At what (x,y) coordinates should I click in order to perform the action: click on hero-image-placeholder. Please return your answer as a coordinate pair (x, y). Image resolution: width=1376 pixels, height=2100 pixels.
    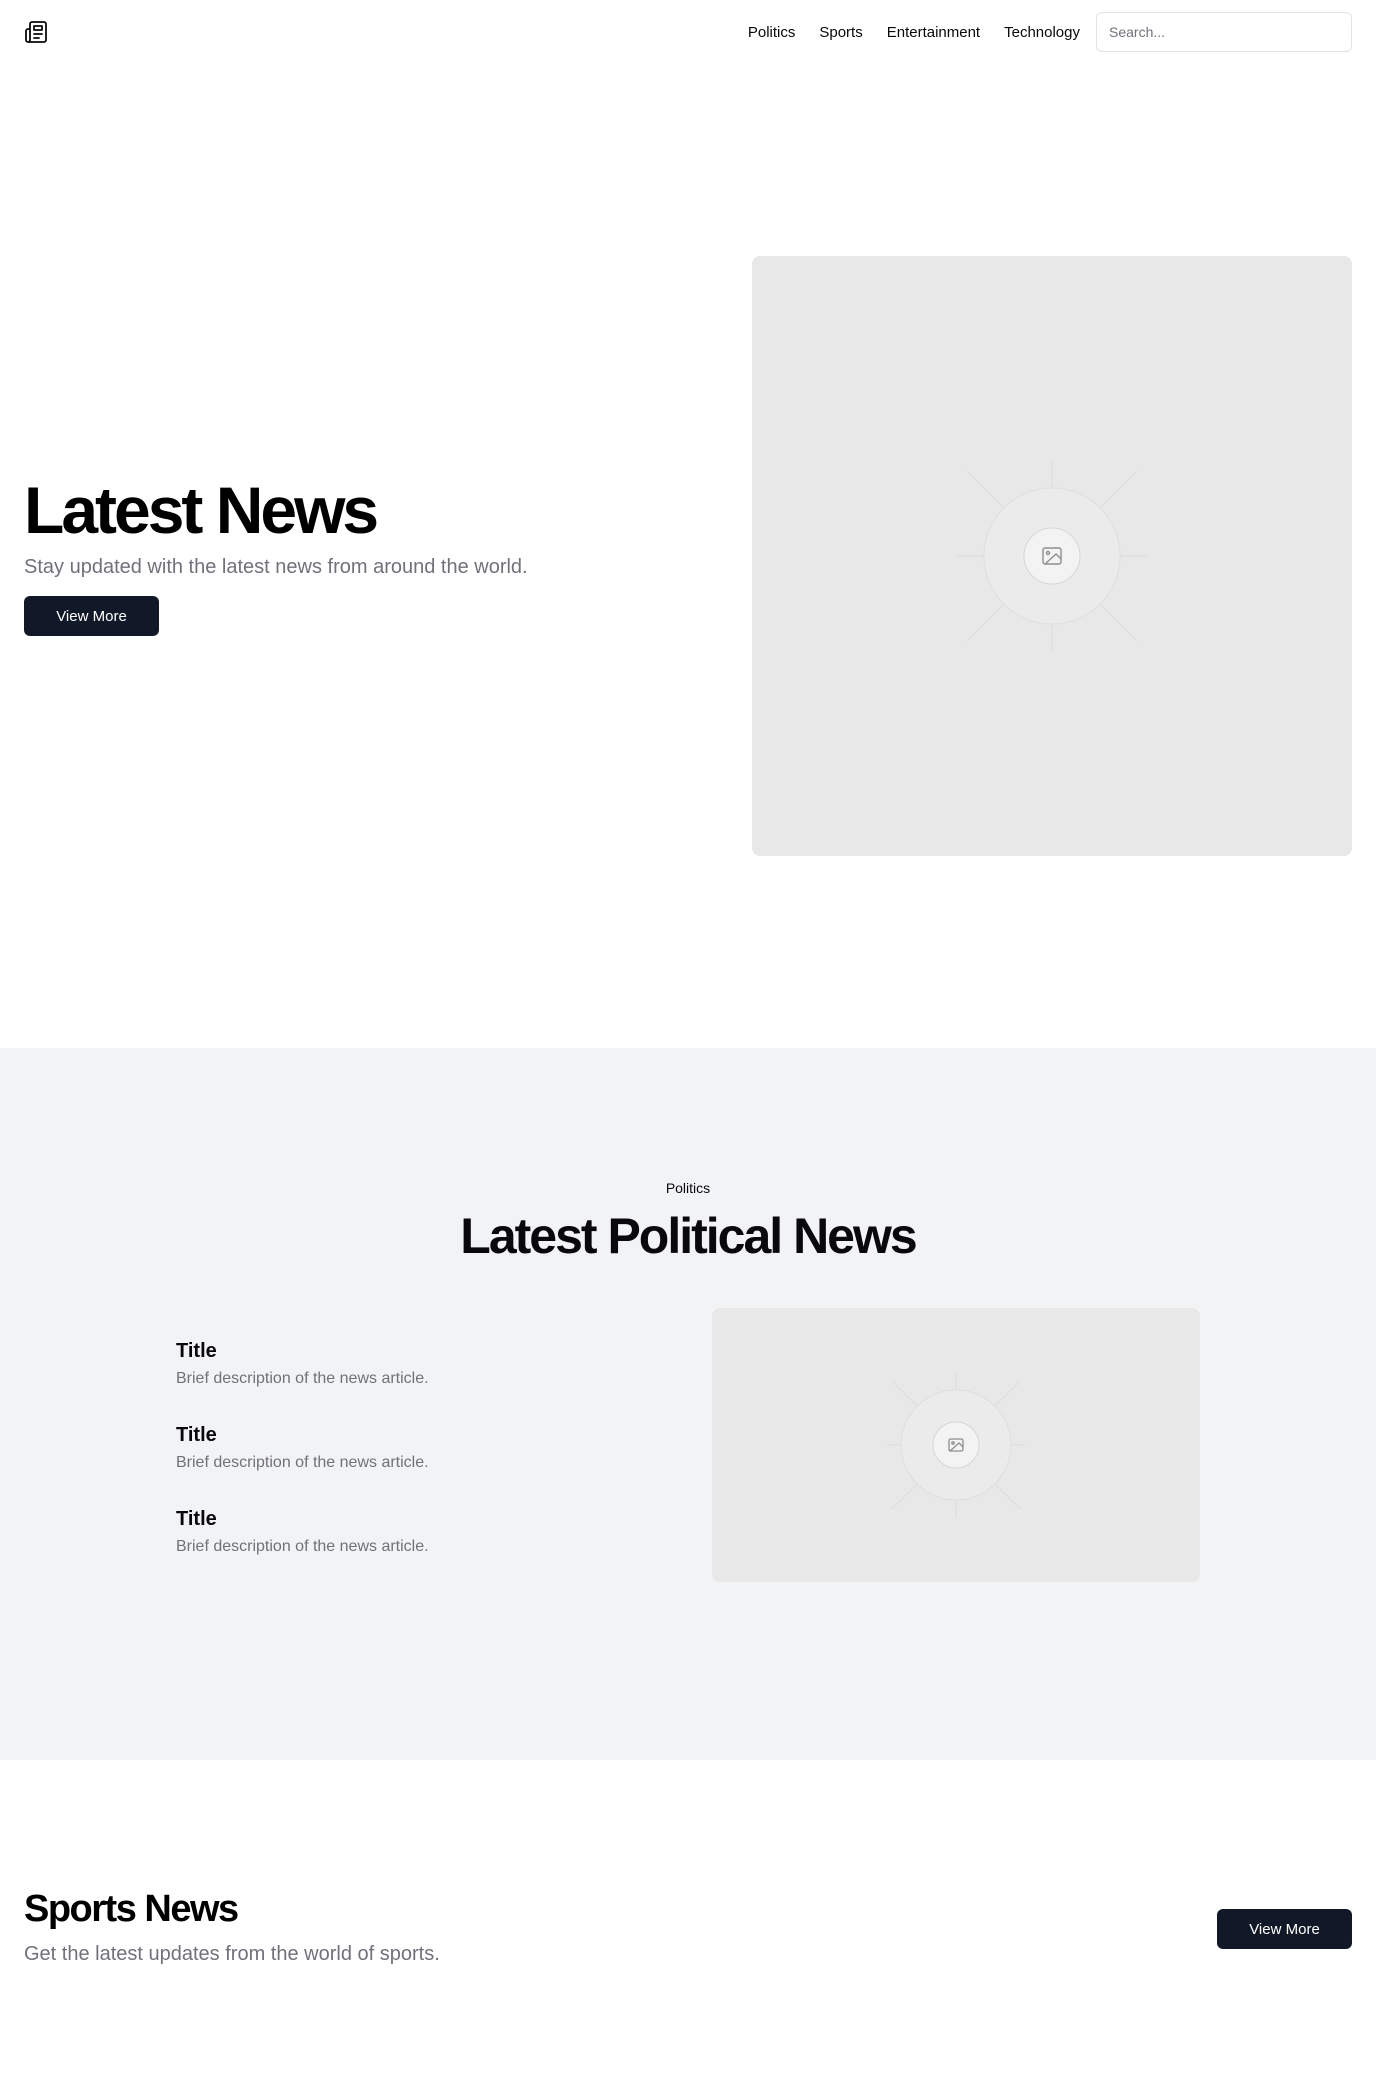
    Looking at the image, I should click on (1052, 556).